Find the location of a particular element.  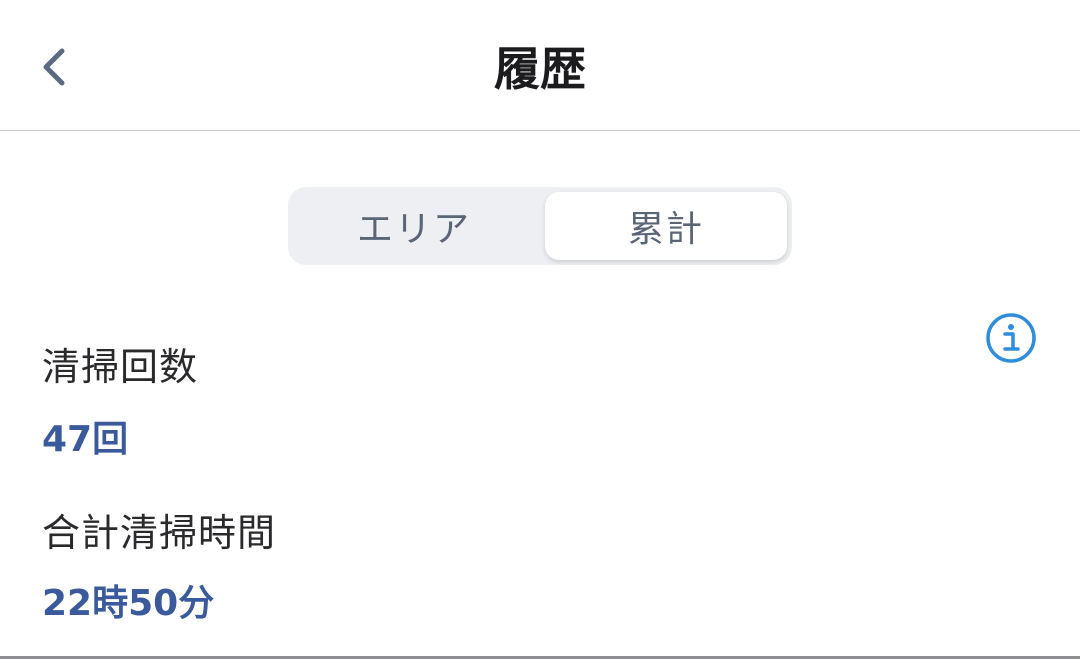

segmented-control: エリア 累計 is located at coordinates (540, 226).